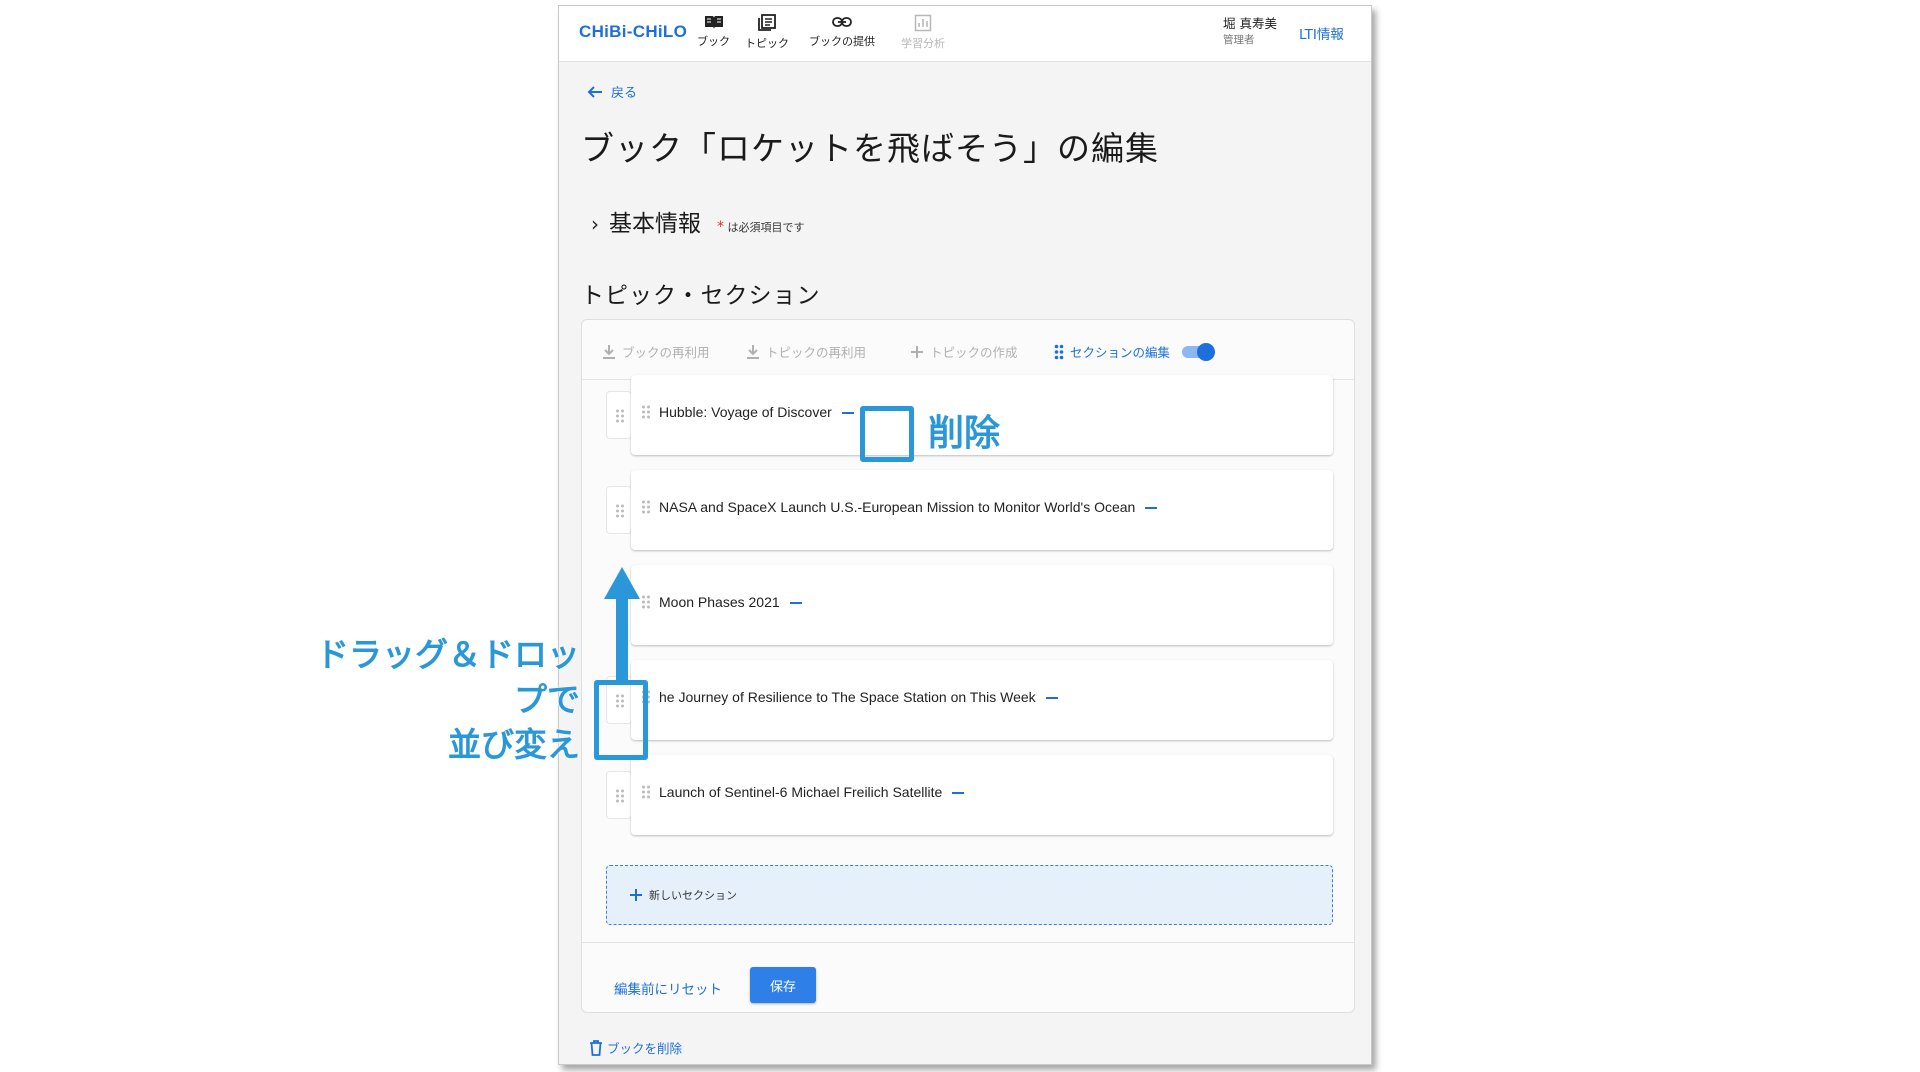 This screenshot has width=1920, height=1072. Describe the element at coordinates (713, 22) in the screenshot. I see `book-icon` at that location.